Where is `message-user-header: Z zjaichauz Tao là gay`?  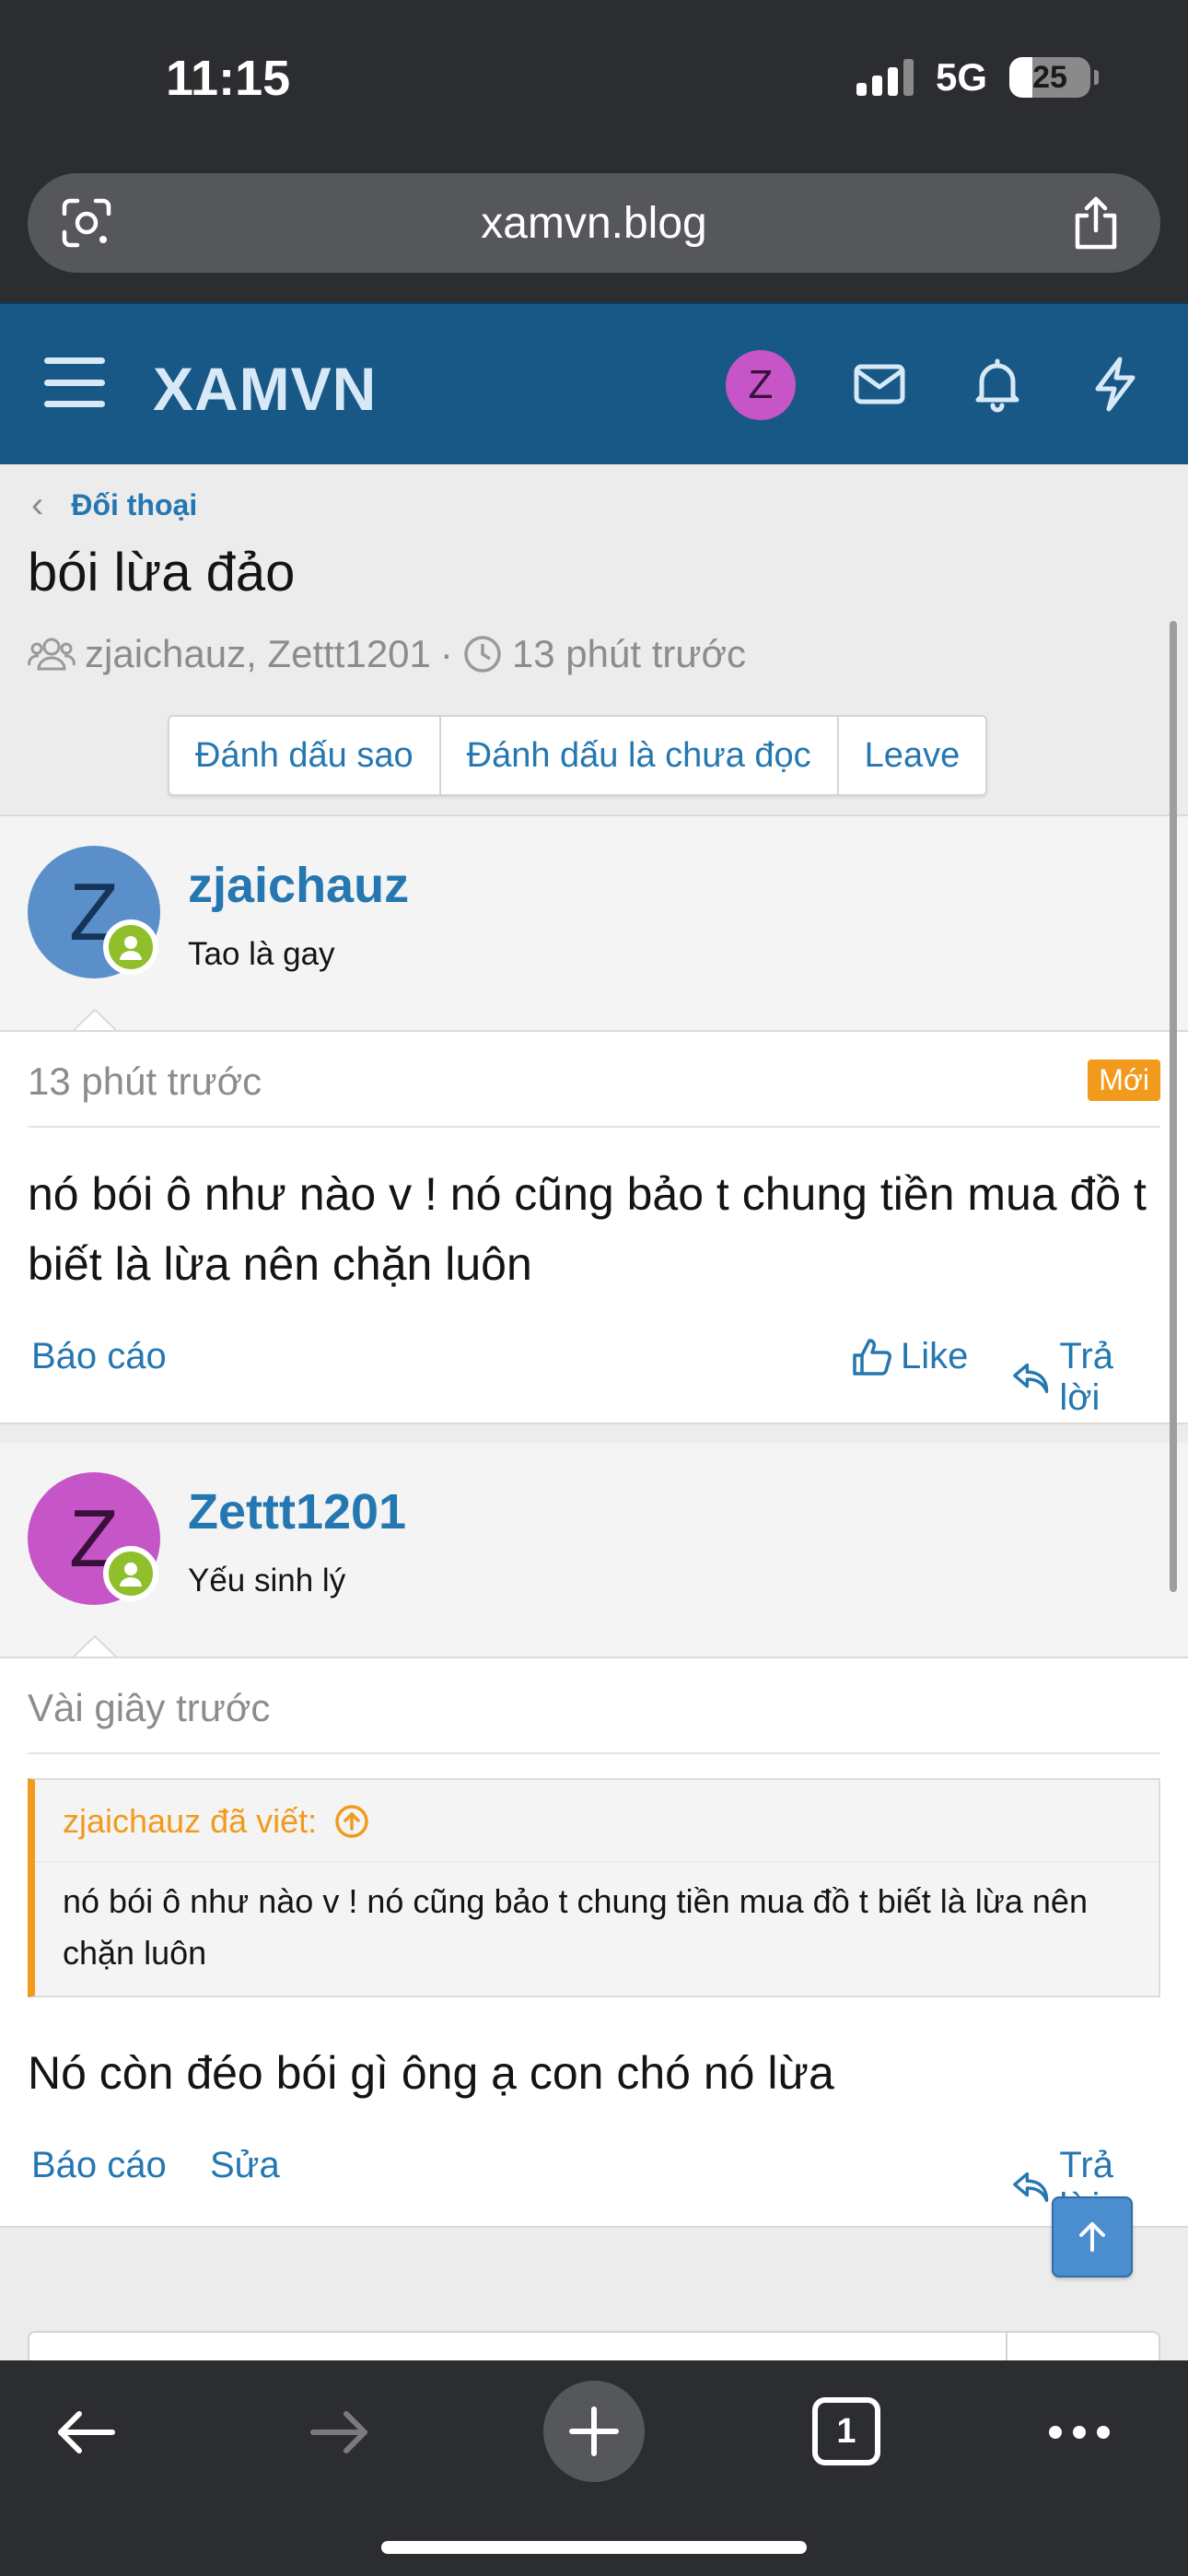 message-user-header: Z zjaichauz Tao là gay is located at coordinates (594, 925).